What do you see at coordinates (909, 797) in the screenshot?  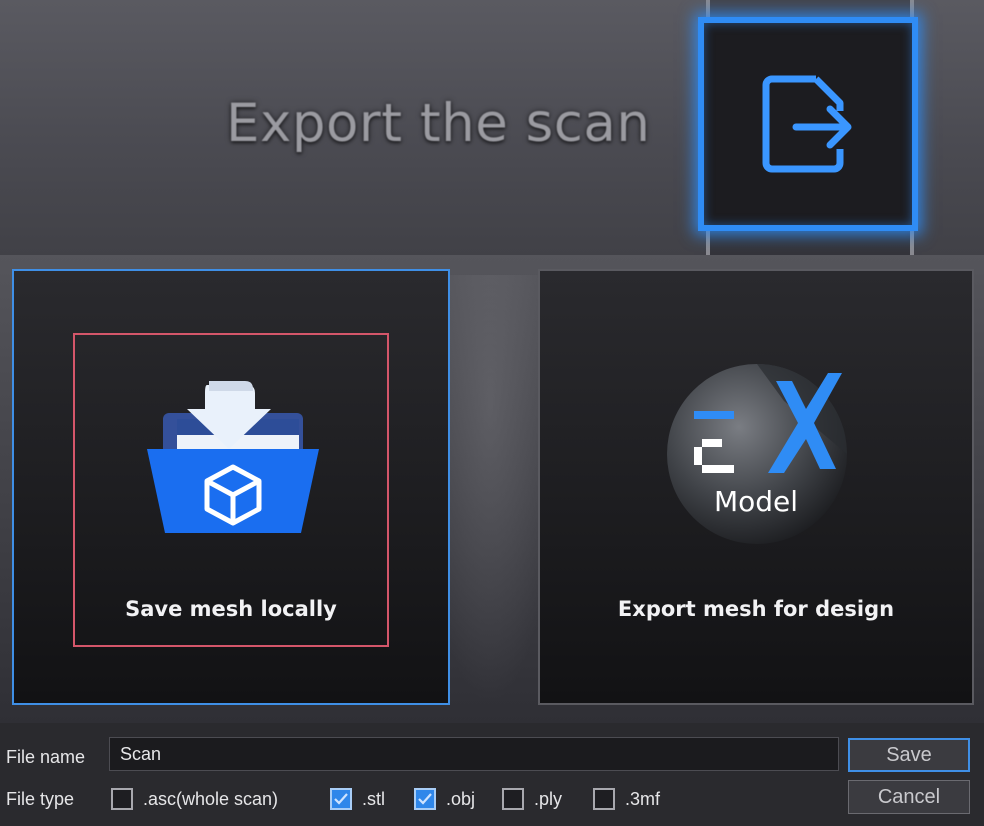 I see `cancel-button: Cancel` at bounding box center [909, 797].